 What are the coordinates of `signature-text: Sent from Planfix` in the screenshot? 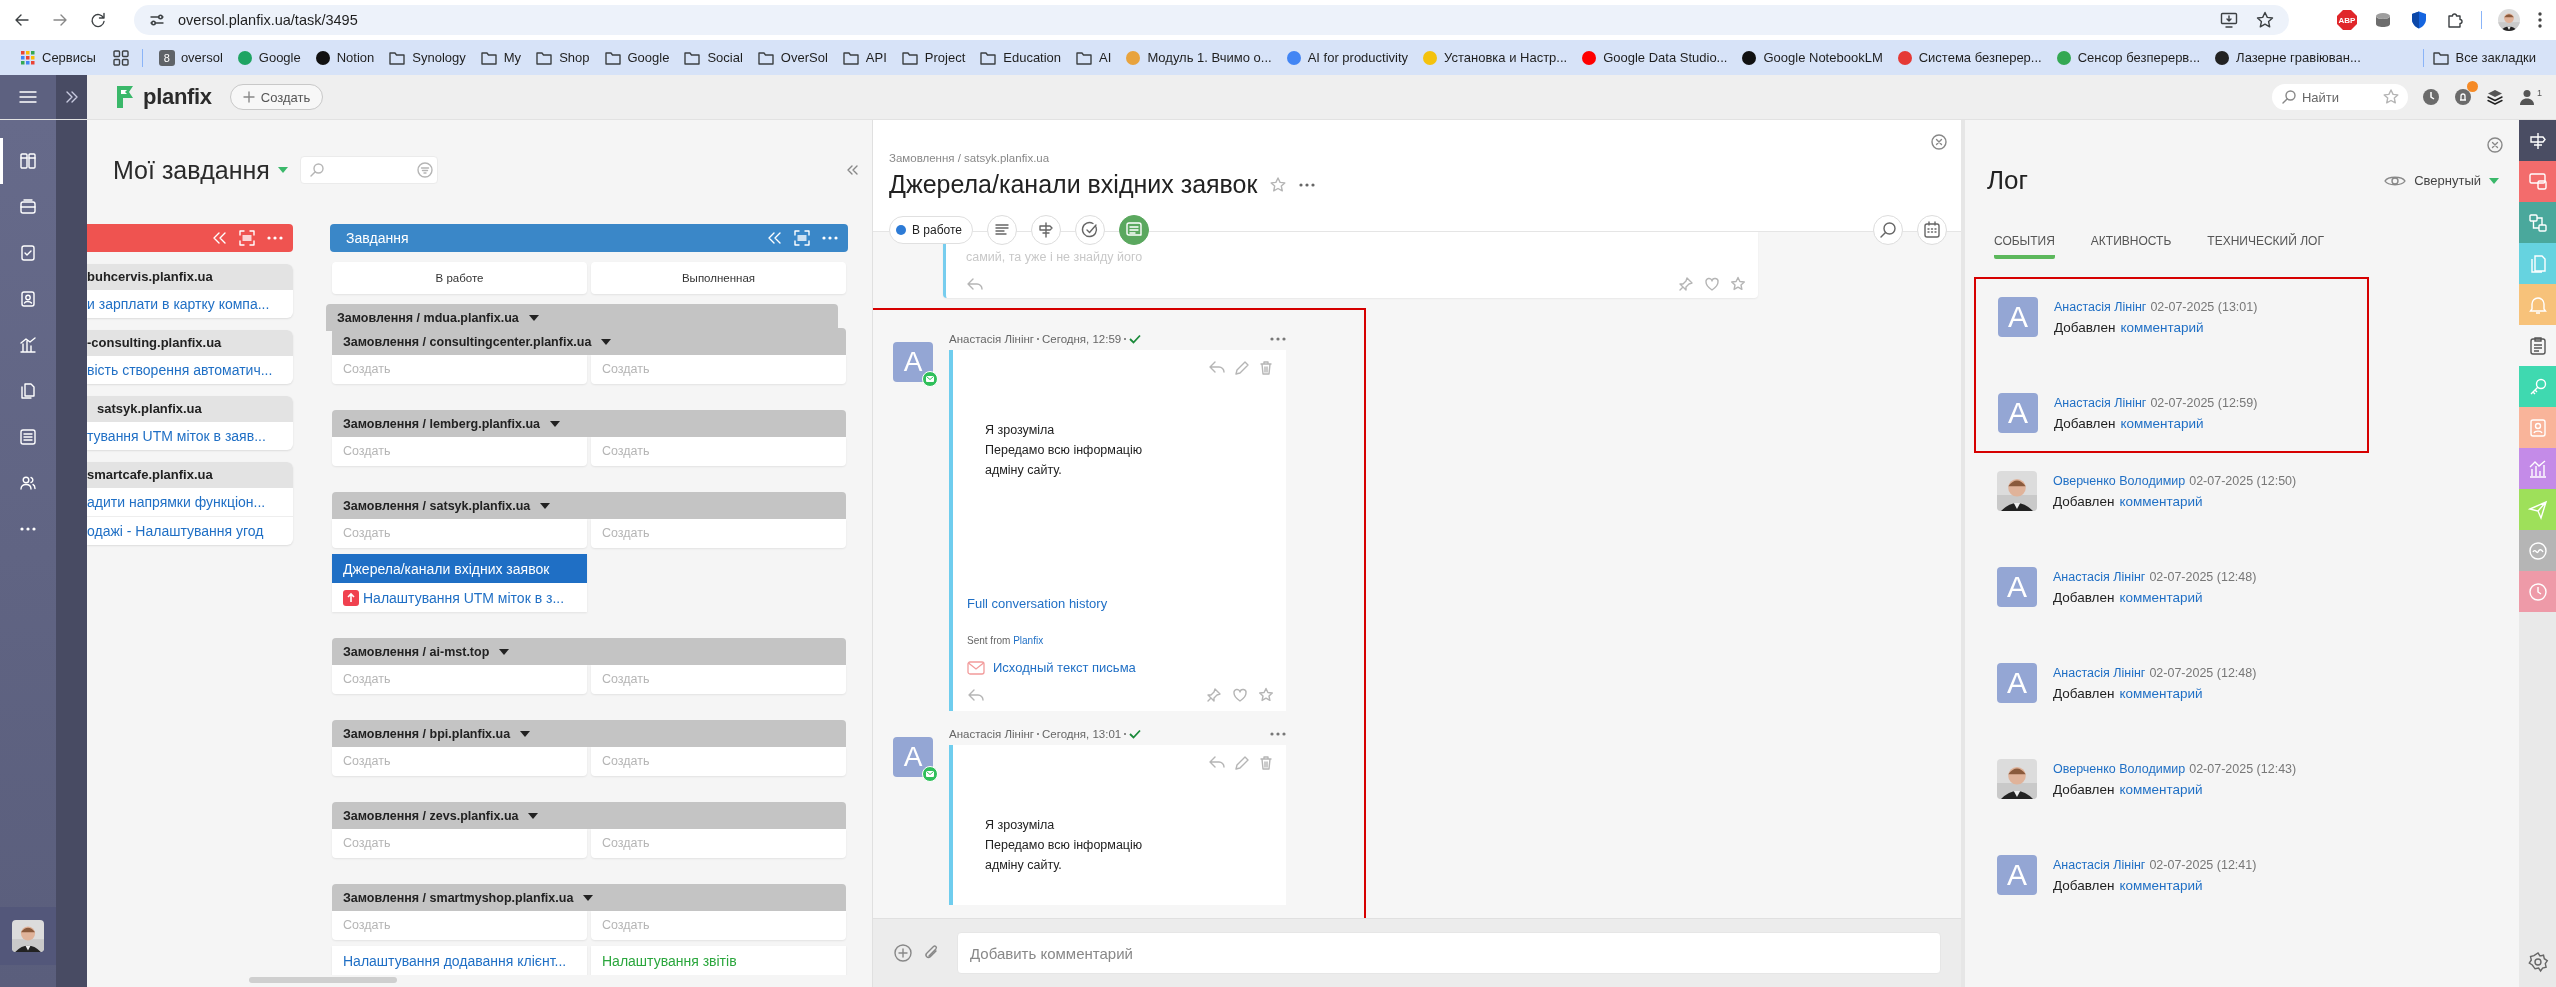 It's located at (1006, 640).